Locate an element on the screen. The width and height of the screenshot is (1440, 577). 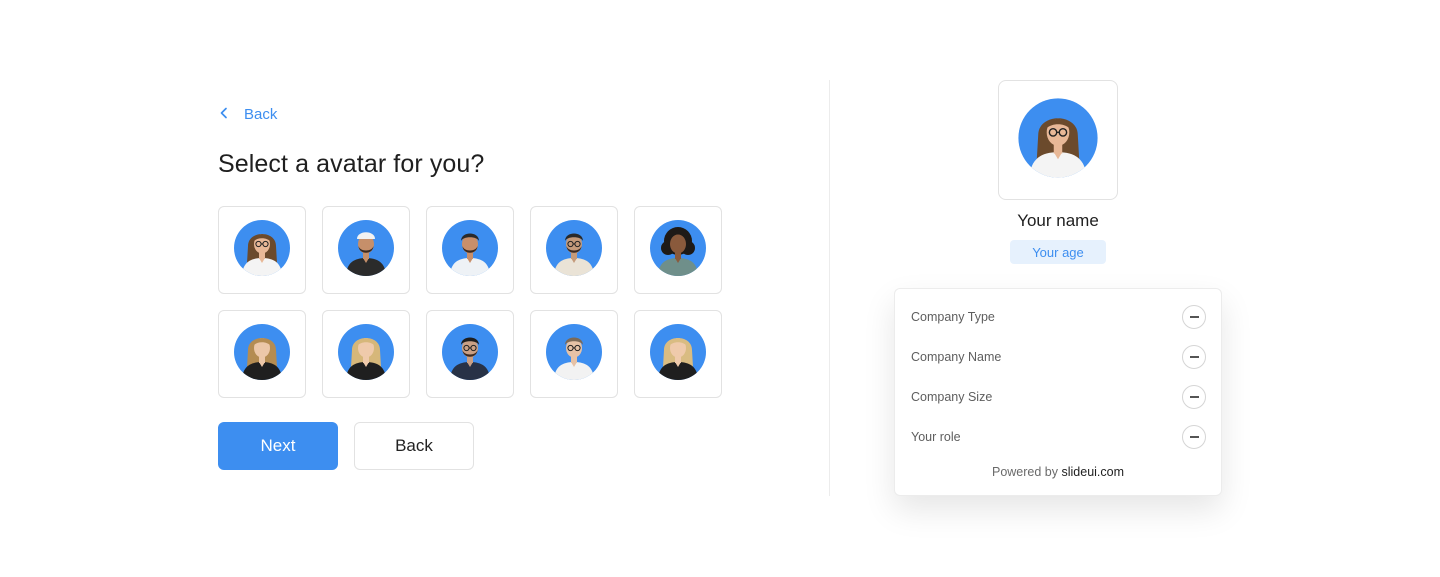
field-row-company-size: Company Size is located at coordinates (1058, 397).